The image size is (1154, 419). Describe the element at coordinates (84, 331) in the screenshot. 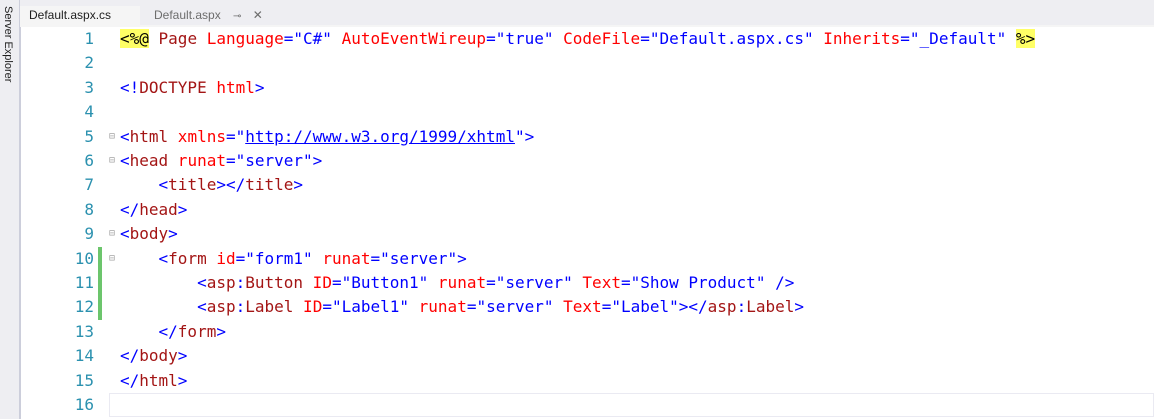

I see `line-number: 13` at that location.